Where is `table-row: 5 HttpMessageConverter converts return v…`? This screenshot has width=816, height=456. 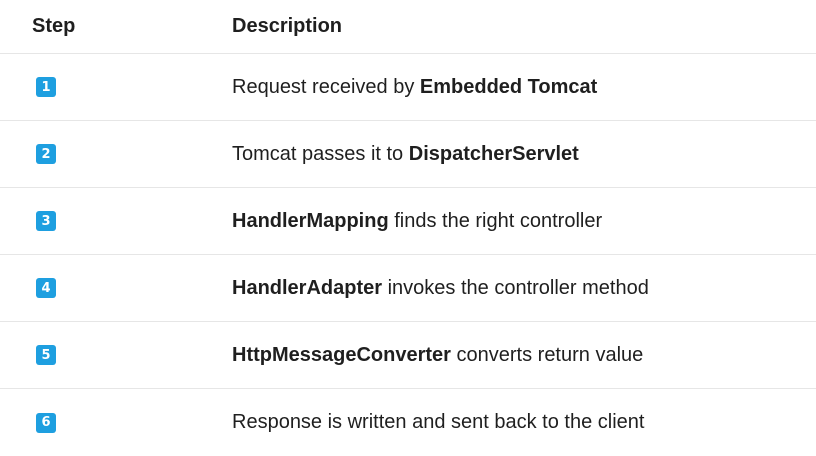
table-row: 5 HttpMessageConverter converts return v… is located at coordinates (408, 355).